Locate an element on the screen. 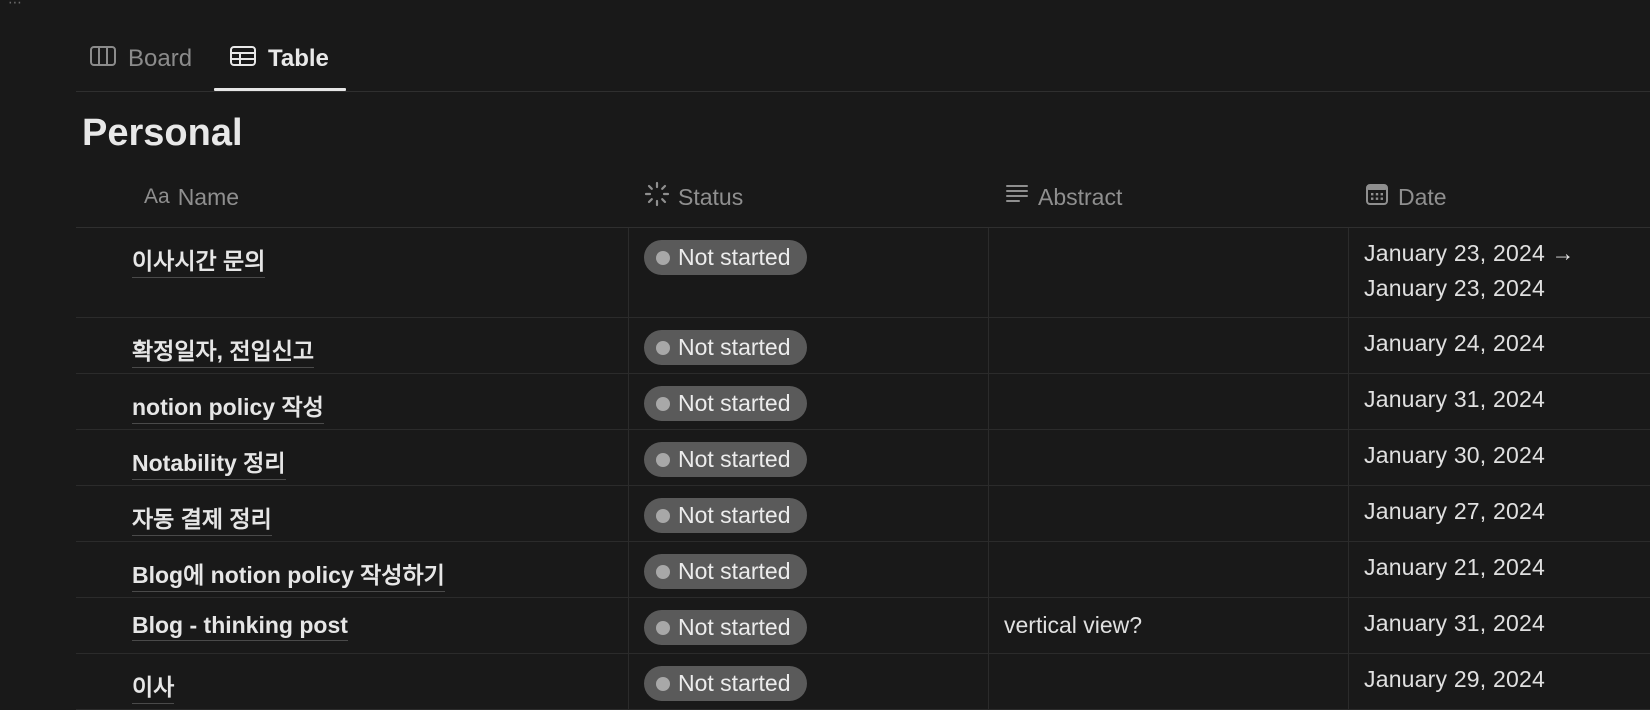 The image size is (1650, 710). status-property-icon is located at coordinates (657, 197).